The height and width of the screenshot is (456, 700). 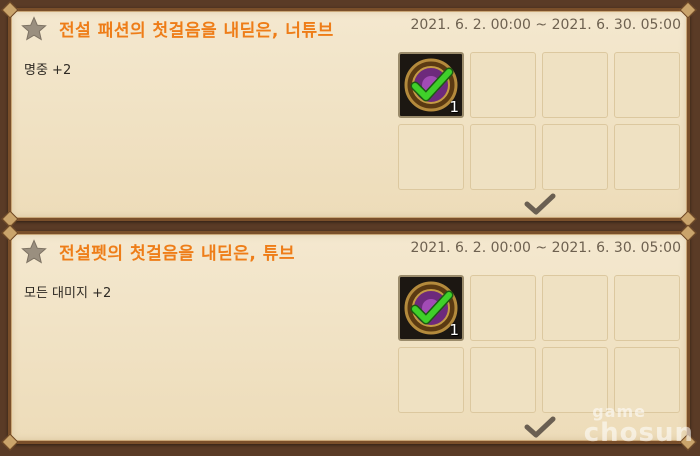 I want to click on title-effect: 모든 대미지 +2, so click(x=68, y=293).